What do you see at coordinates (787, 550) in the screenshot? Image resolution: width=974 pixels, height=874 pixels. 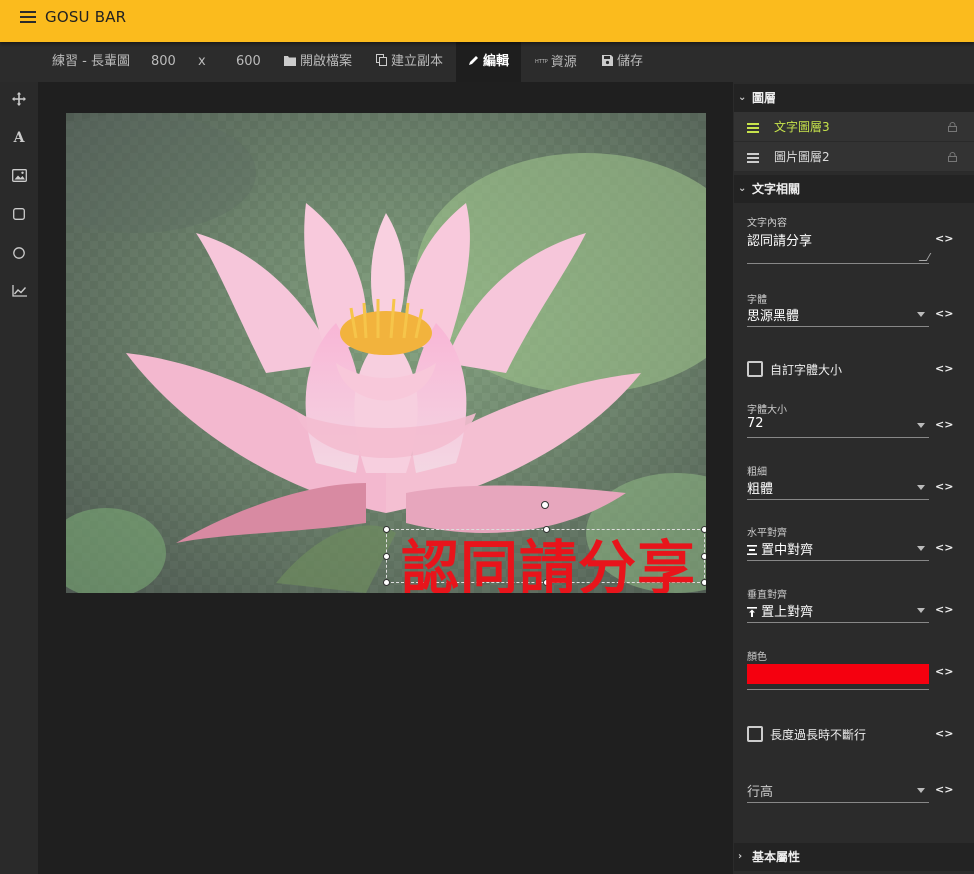 I see `halign-value: 置中對齊` at bounding box center [787, 550].